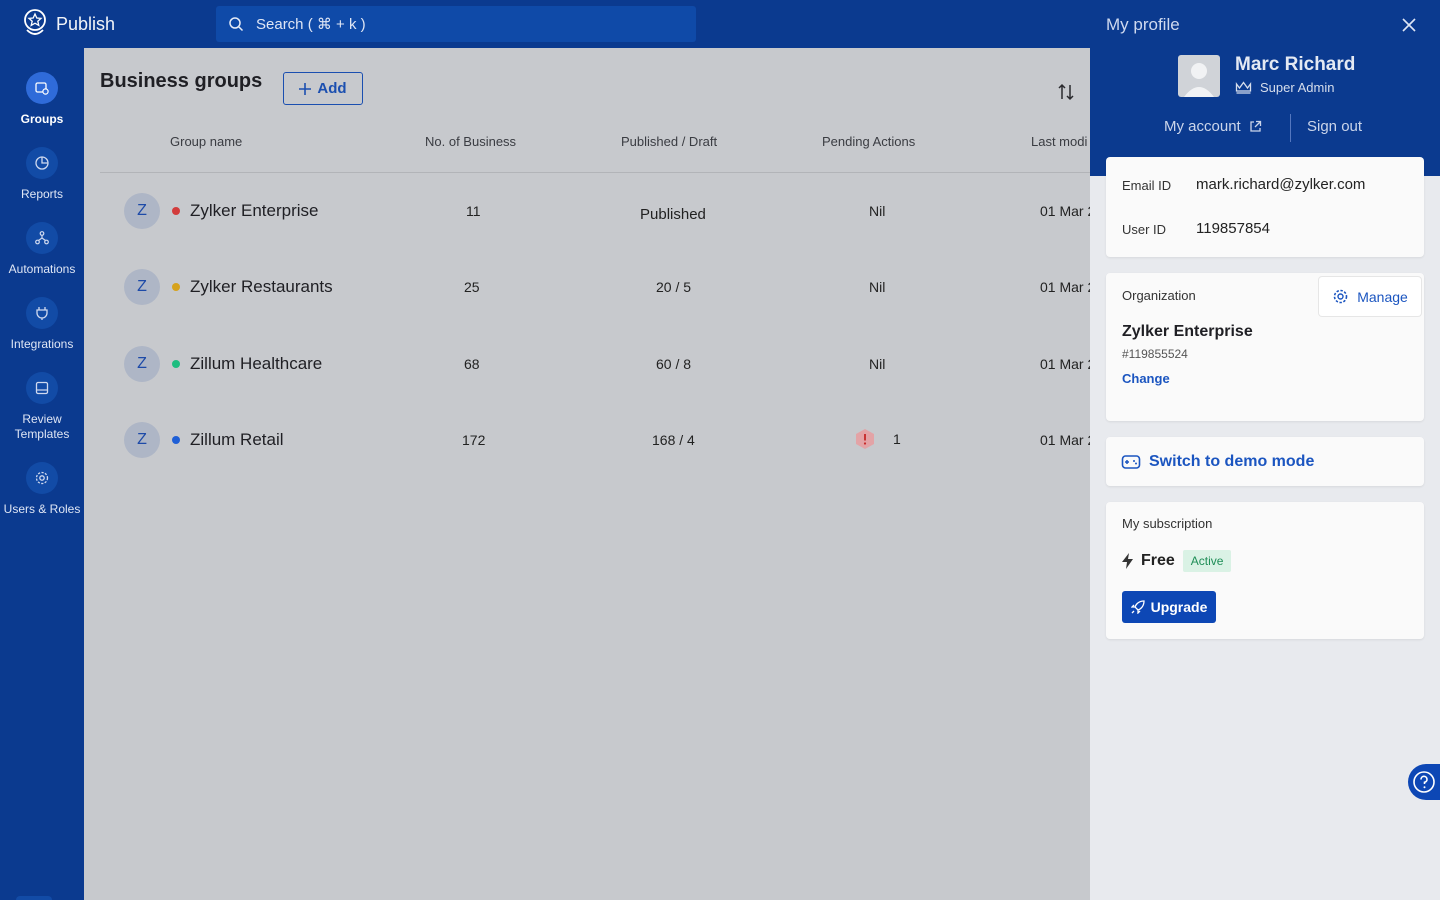 The width and height of the screenshot is (1440, 900). What do you see at coordinates (1131, 461) in the screenshot?
I see `gamepad-icon` at bounding box center [1131, 461].